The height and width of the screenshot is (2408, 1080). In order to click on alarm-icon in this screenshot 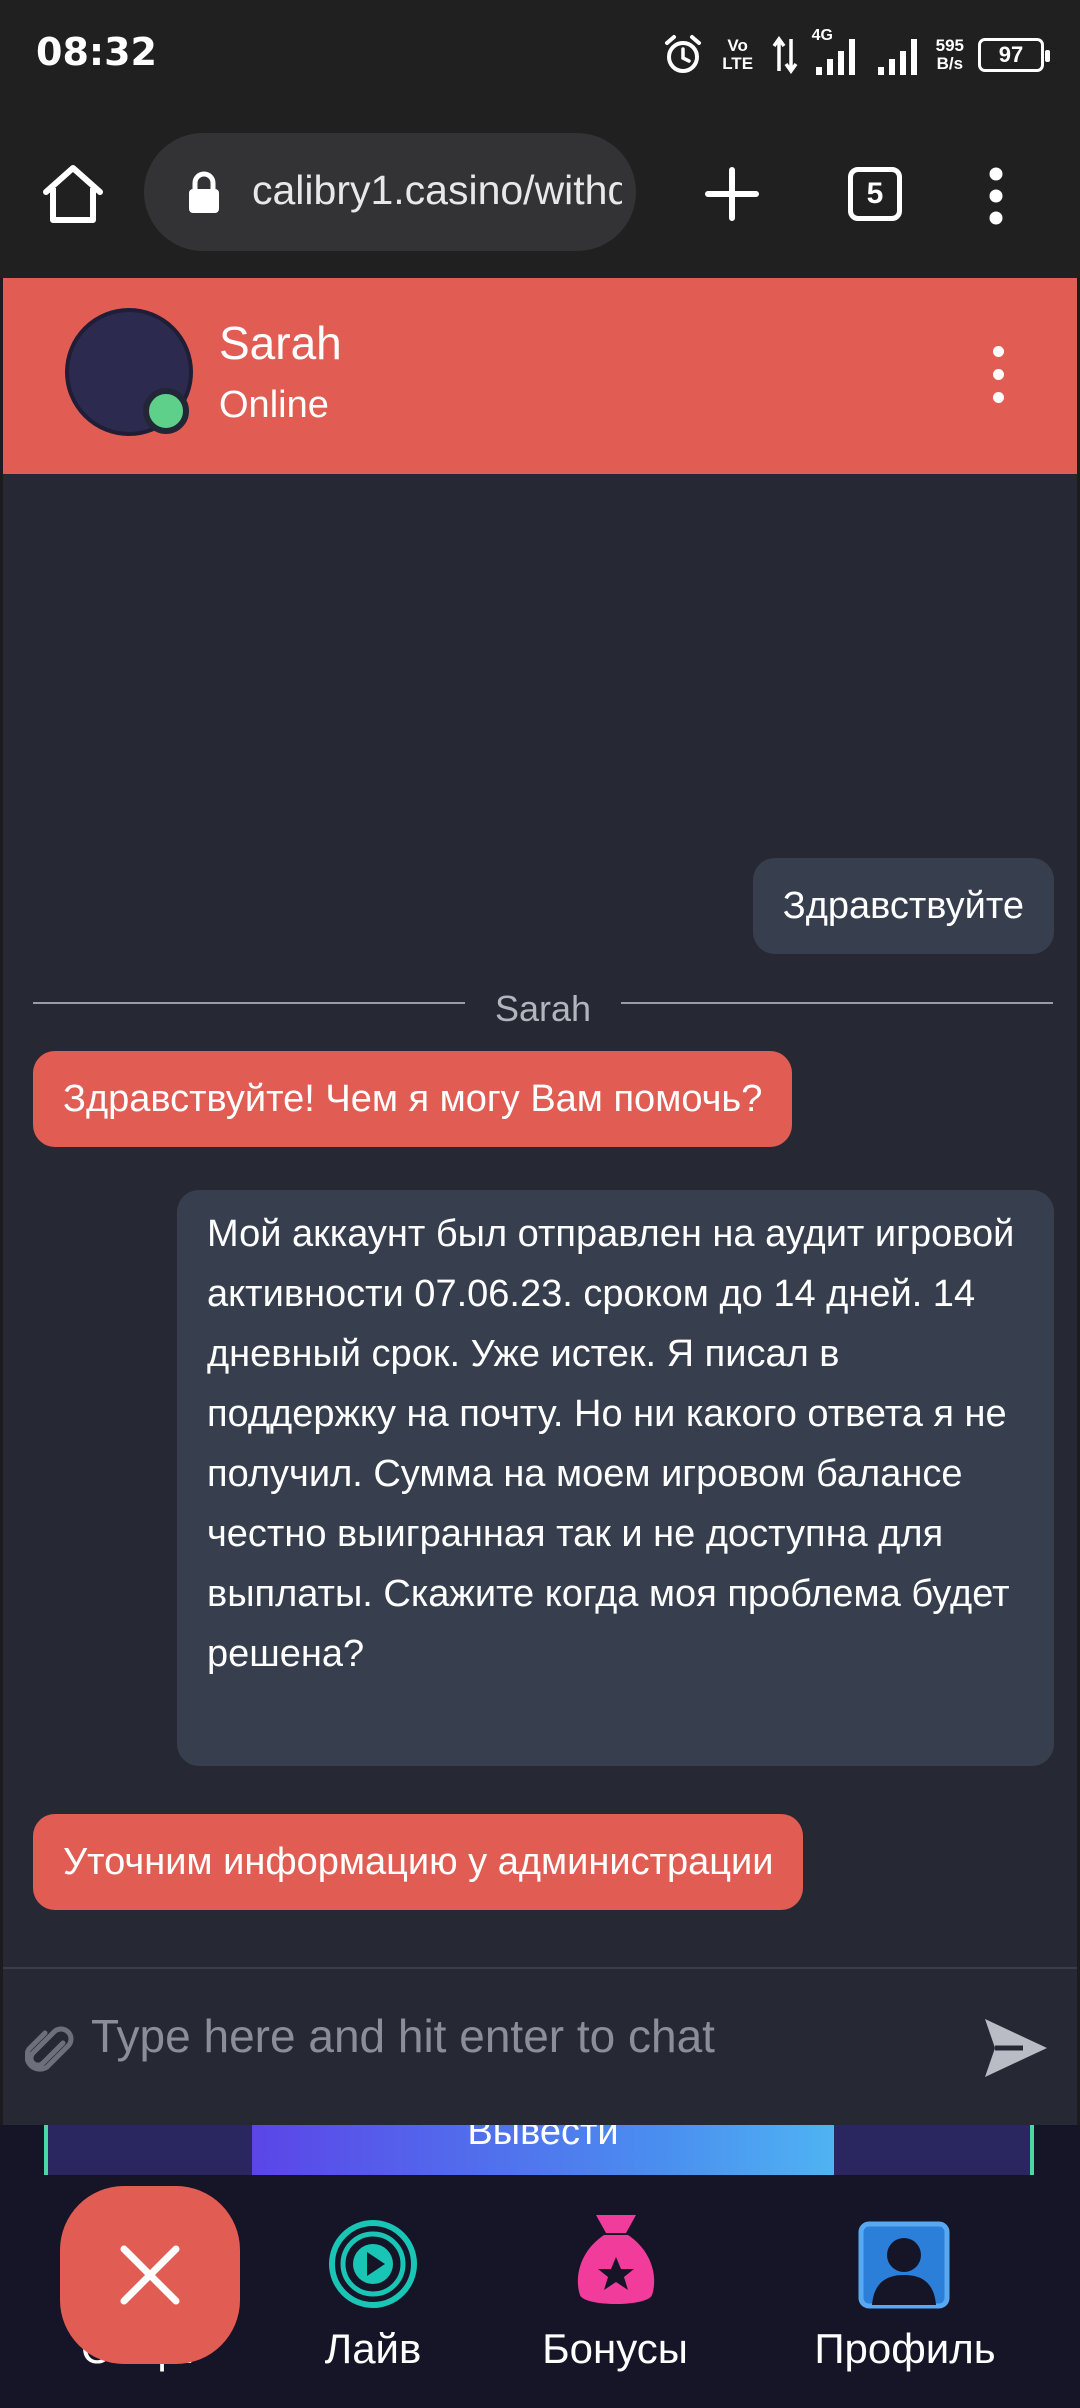, I will do `click(682, 54)`.